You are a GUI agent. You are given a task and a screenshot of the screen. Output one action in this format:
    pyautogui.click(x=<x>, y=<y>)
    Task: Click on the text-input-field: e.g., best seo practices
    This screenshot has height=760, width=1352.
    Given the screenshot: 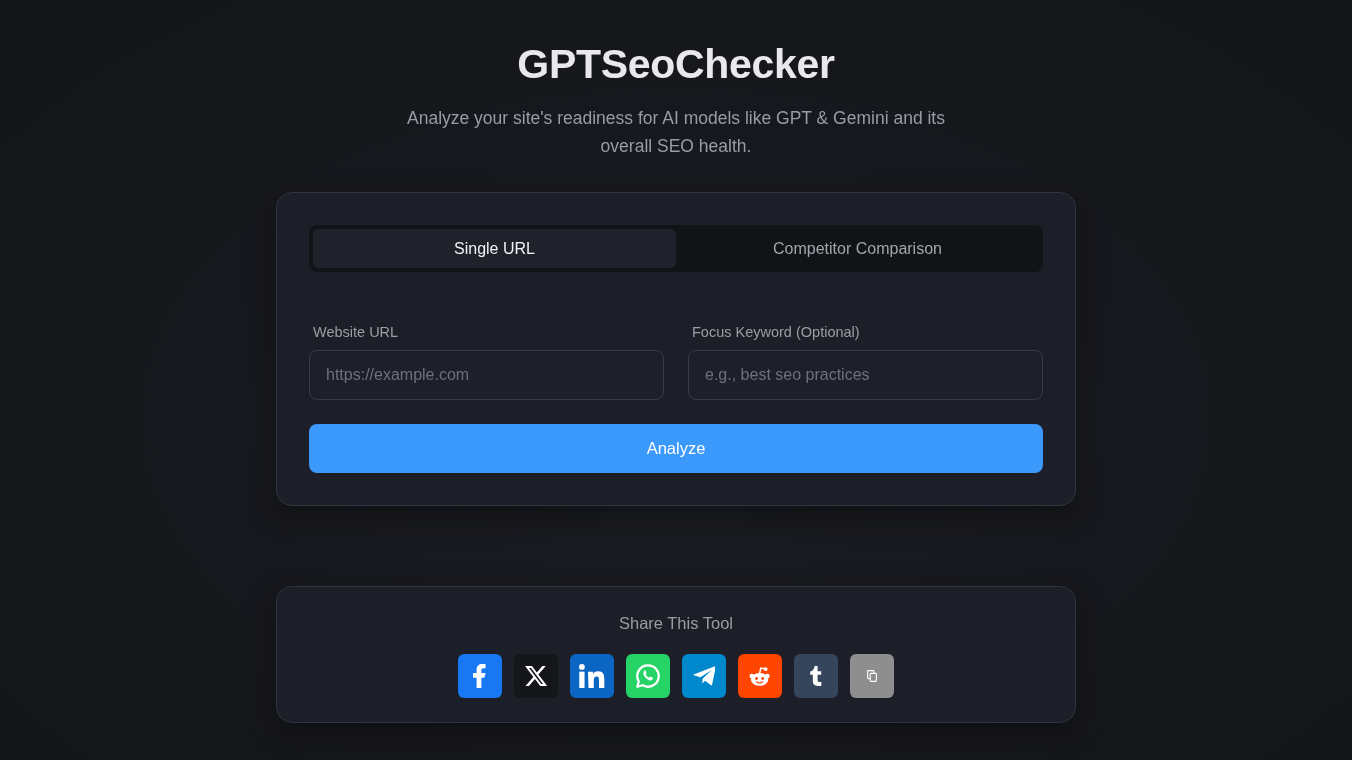 What is the action you would take?
    pyautogui.click(x=865, y=375)
    